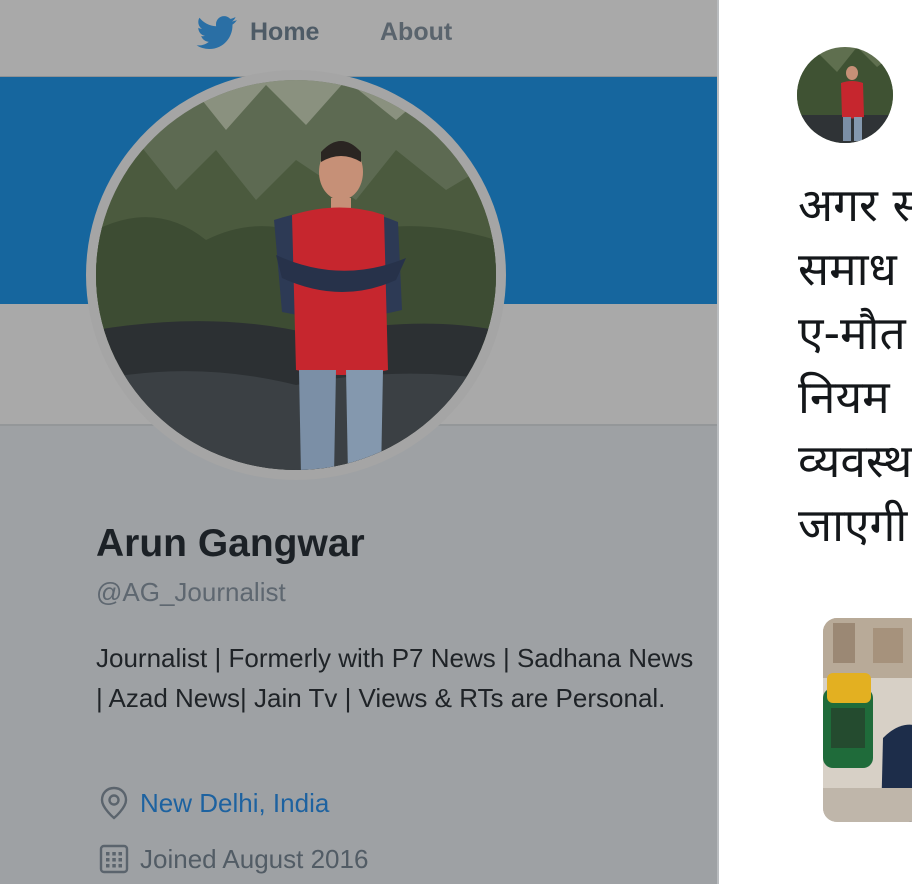 The image size is (912, 884). I want to click on tweet-author-avatar, so click(845, 95).